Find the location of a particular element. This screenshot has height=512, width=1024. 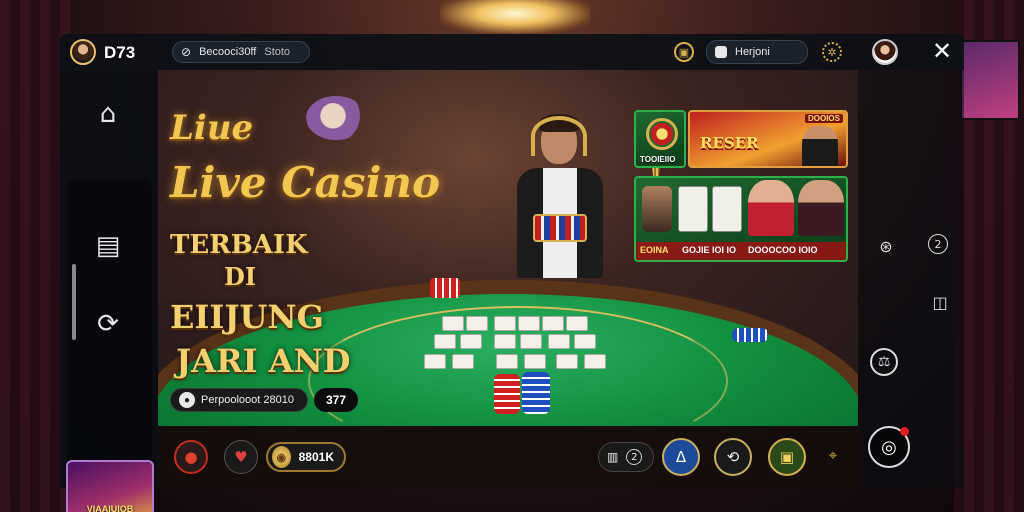

chat-icon: ◎ is located at coordinates (889, 447).